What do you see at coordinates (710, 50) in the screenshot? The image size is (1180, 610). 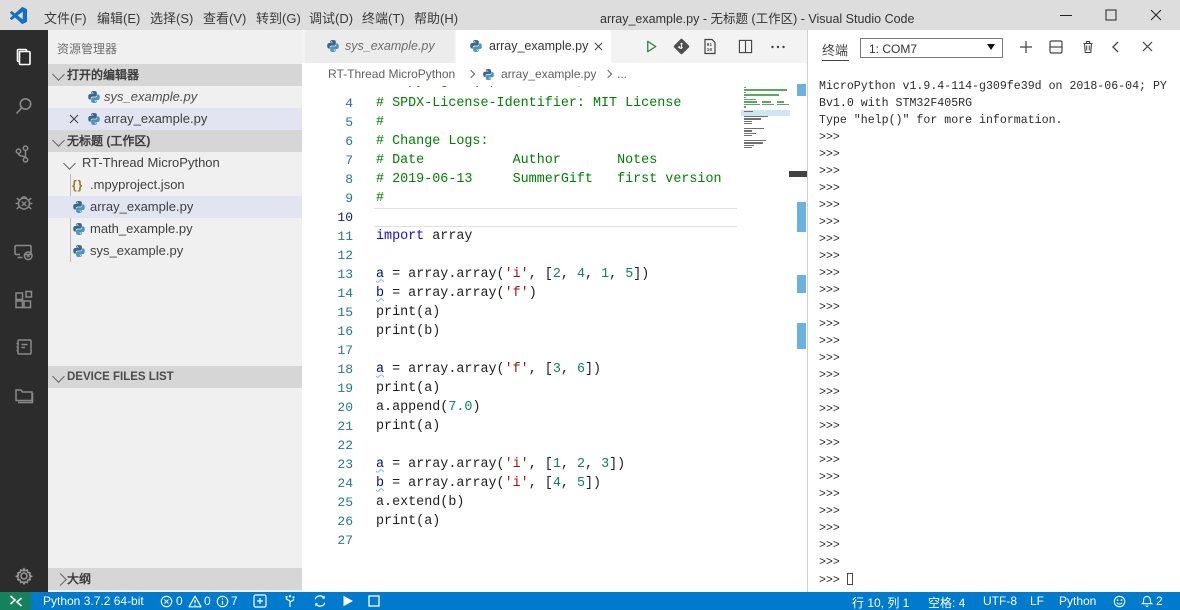 I see `svg-text: 10` at bounding box center [710, 50].